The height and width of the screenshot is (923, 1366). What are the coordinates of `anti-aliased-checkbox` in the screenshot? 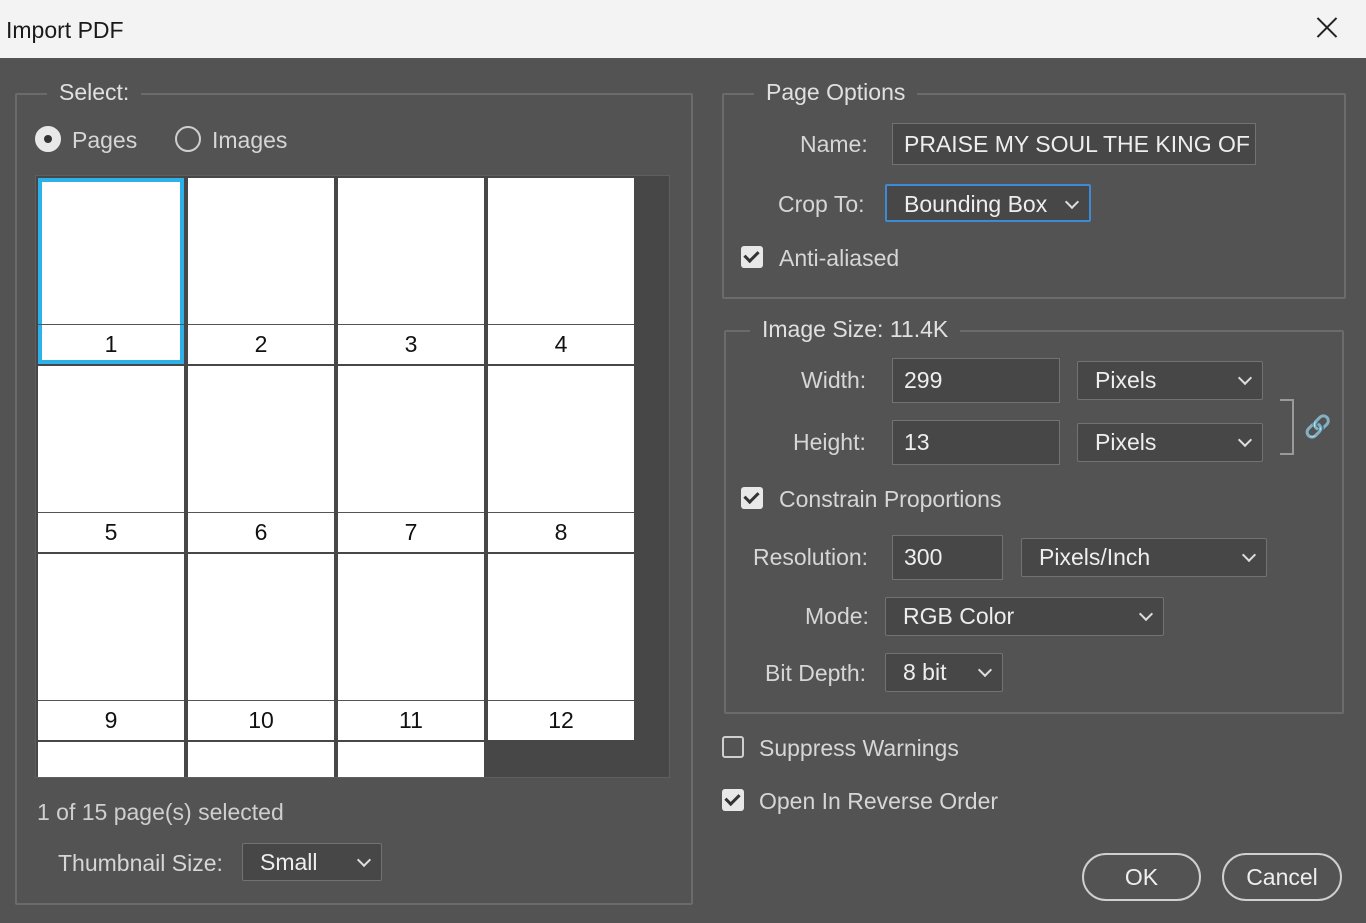 It's located at (752, 257).